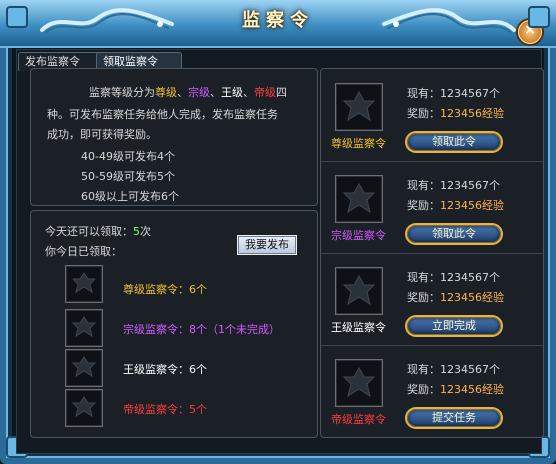 The image size is (556, 464). I want to click on received-label: 你今日已领取：, so click(83, 251).